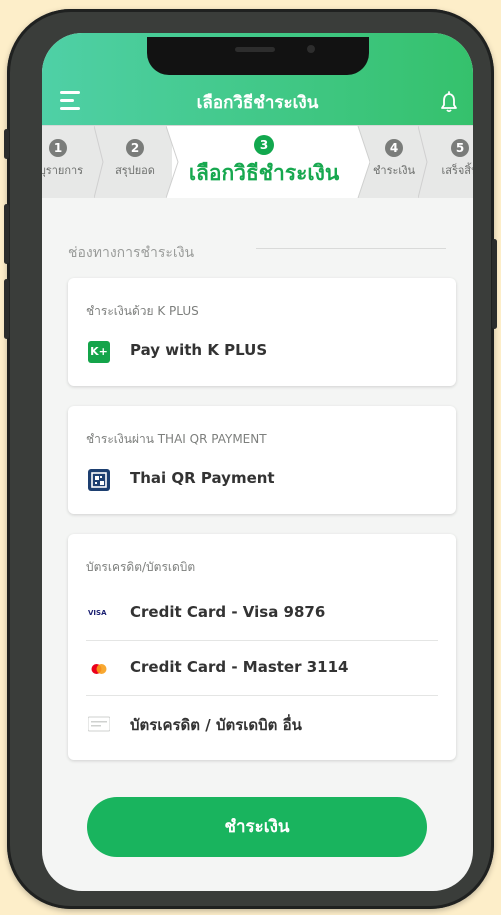 The height and width of the screenshot is (915, 501). Describe the element at coordinates (99, 352) in the screenshot. I see `k-plus-icon: K+` at that location.